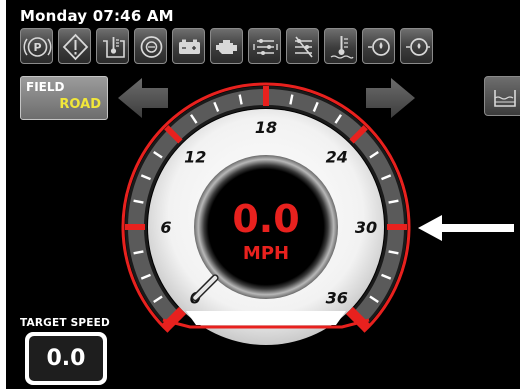 This screenshot has height=389, width=520. I want to click on gauge-tick-label: 6, so click(165, 227).